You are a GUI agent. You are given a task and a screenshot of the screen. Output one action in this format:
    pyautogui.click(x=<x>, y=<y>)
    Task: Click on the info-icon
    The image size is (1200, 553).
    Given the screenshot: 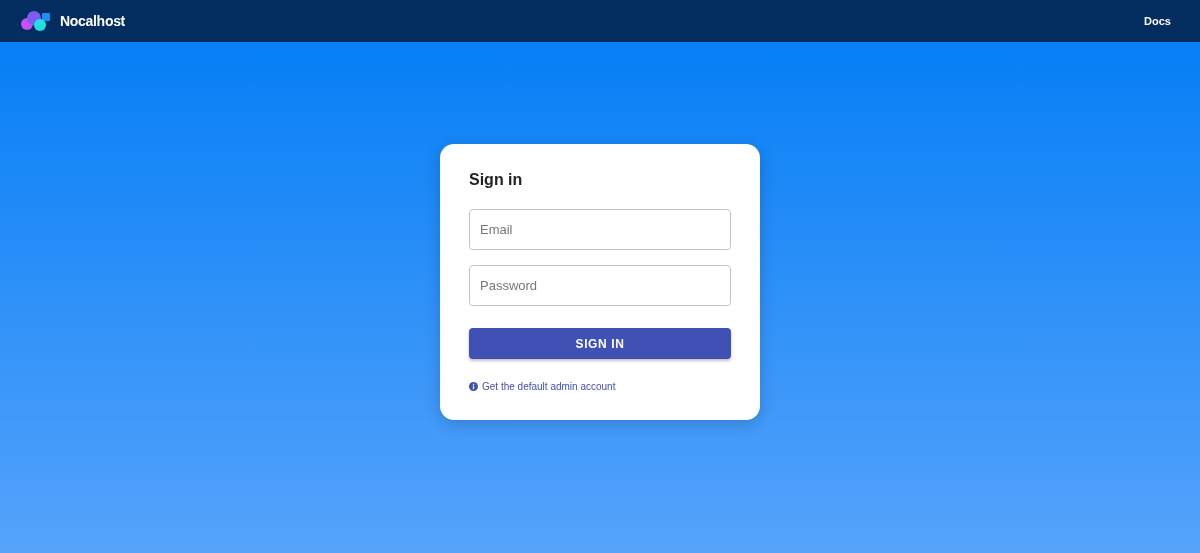 What is the action you would take?
    pyautogui.click(x=473, y=386)
    